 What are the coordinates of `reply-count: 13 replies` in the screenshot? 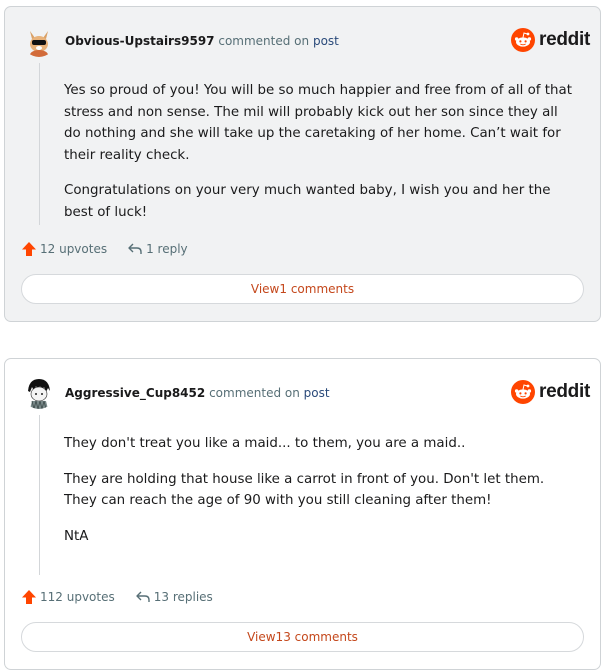 It's located at (183, 597).